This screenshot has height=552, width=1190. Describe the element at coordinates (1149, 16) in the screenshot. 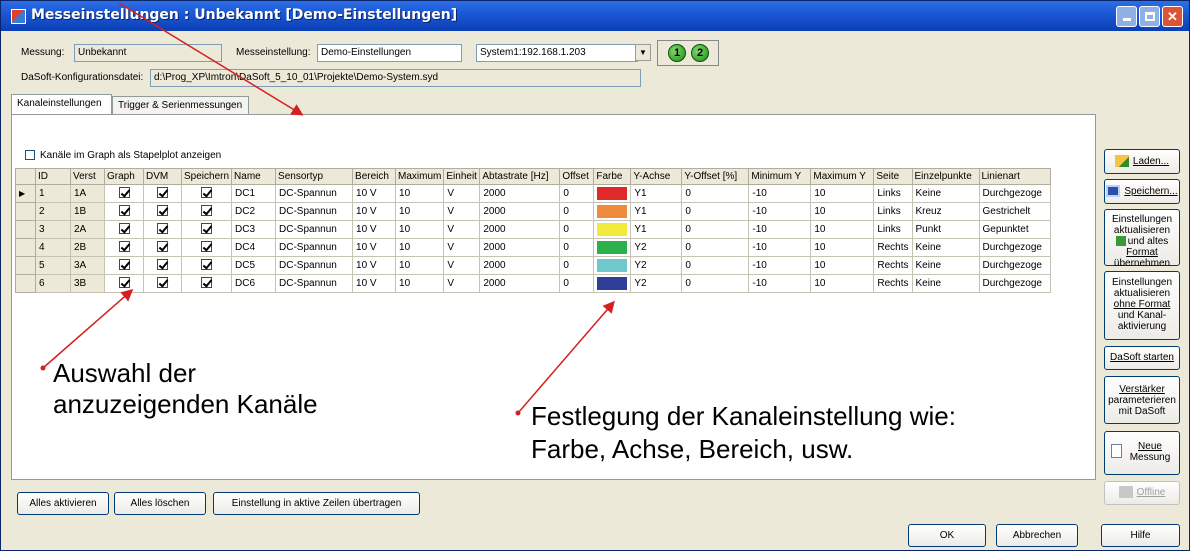

I see `maximize-button` at that location.